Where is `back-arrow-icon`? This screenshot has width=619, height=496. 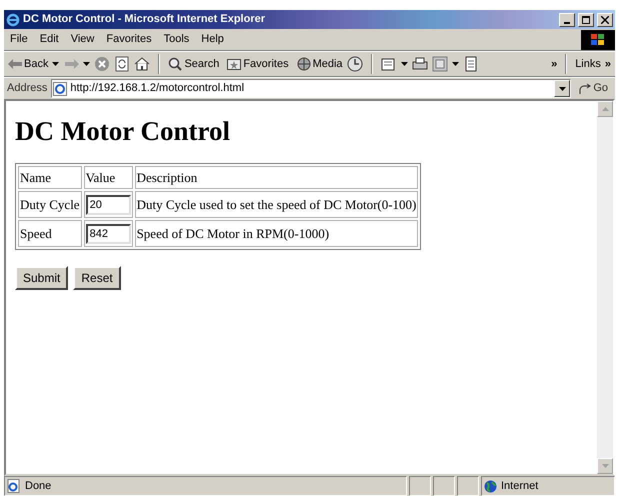
back-arrow-icon is located at coordinates (15, 64).